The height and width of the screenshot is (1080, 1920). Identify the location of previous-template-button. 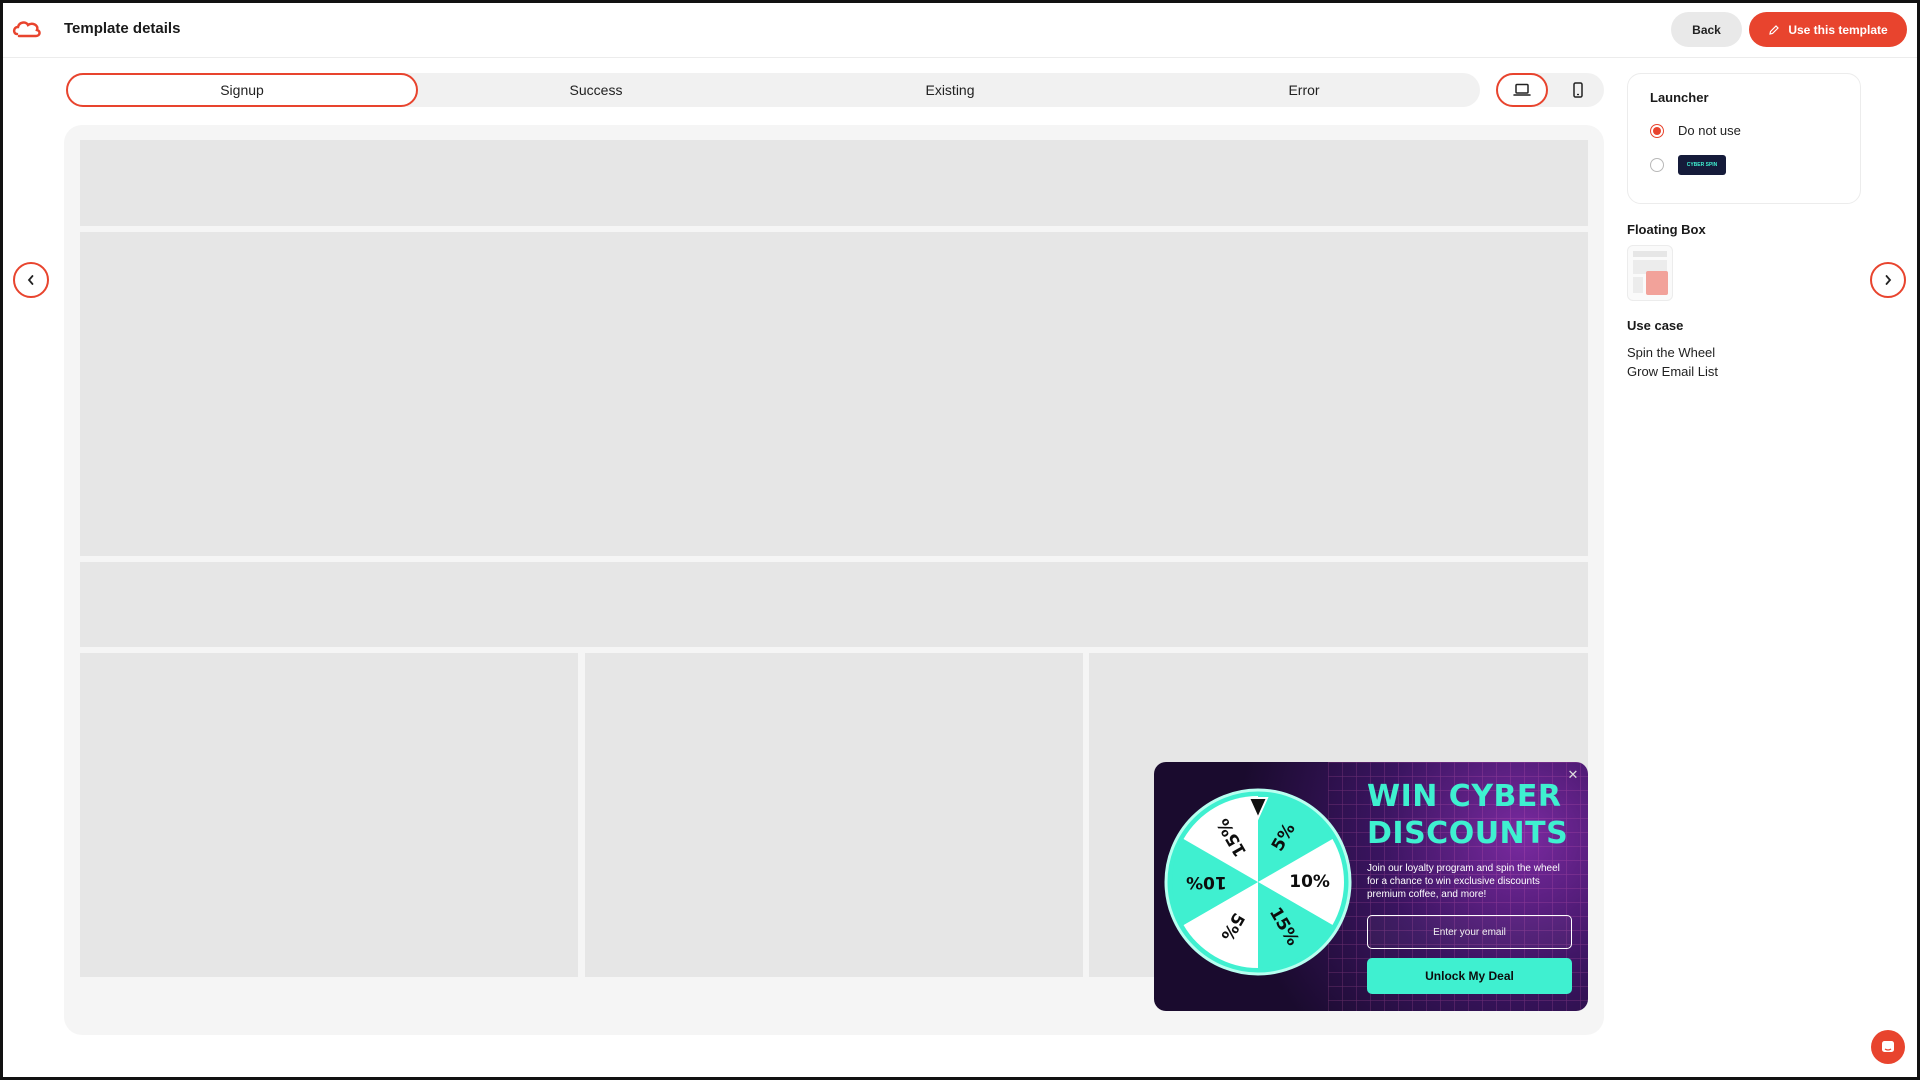
(31, 280).